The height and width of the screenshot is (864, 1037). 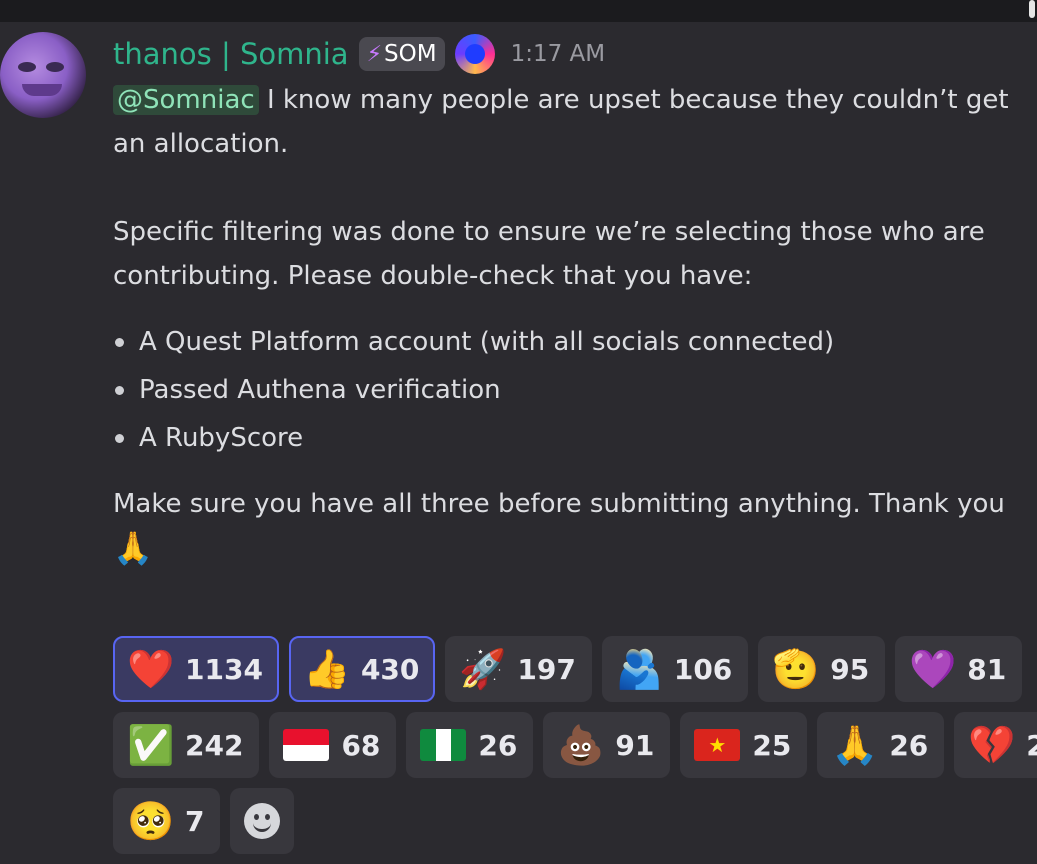 I want to click on pile-of-poo-icon: 💩, so click(x=581, y=745).